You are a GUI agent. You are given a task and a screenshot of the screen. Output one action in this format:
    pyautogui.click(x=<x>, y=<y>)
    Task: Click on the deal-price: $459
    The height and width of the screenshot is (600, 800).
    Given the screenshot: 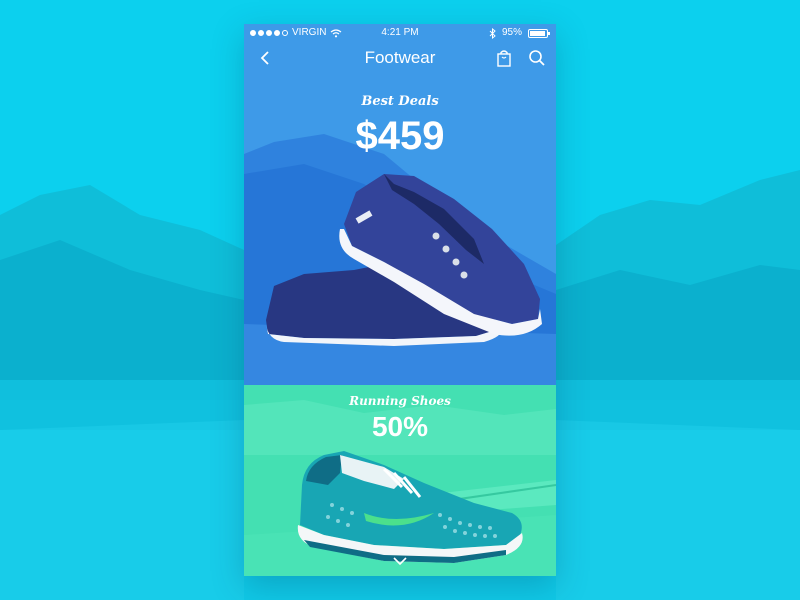 What is the action you would take?
    pyautogui.click(x=400, y=136)
    